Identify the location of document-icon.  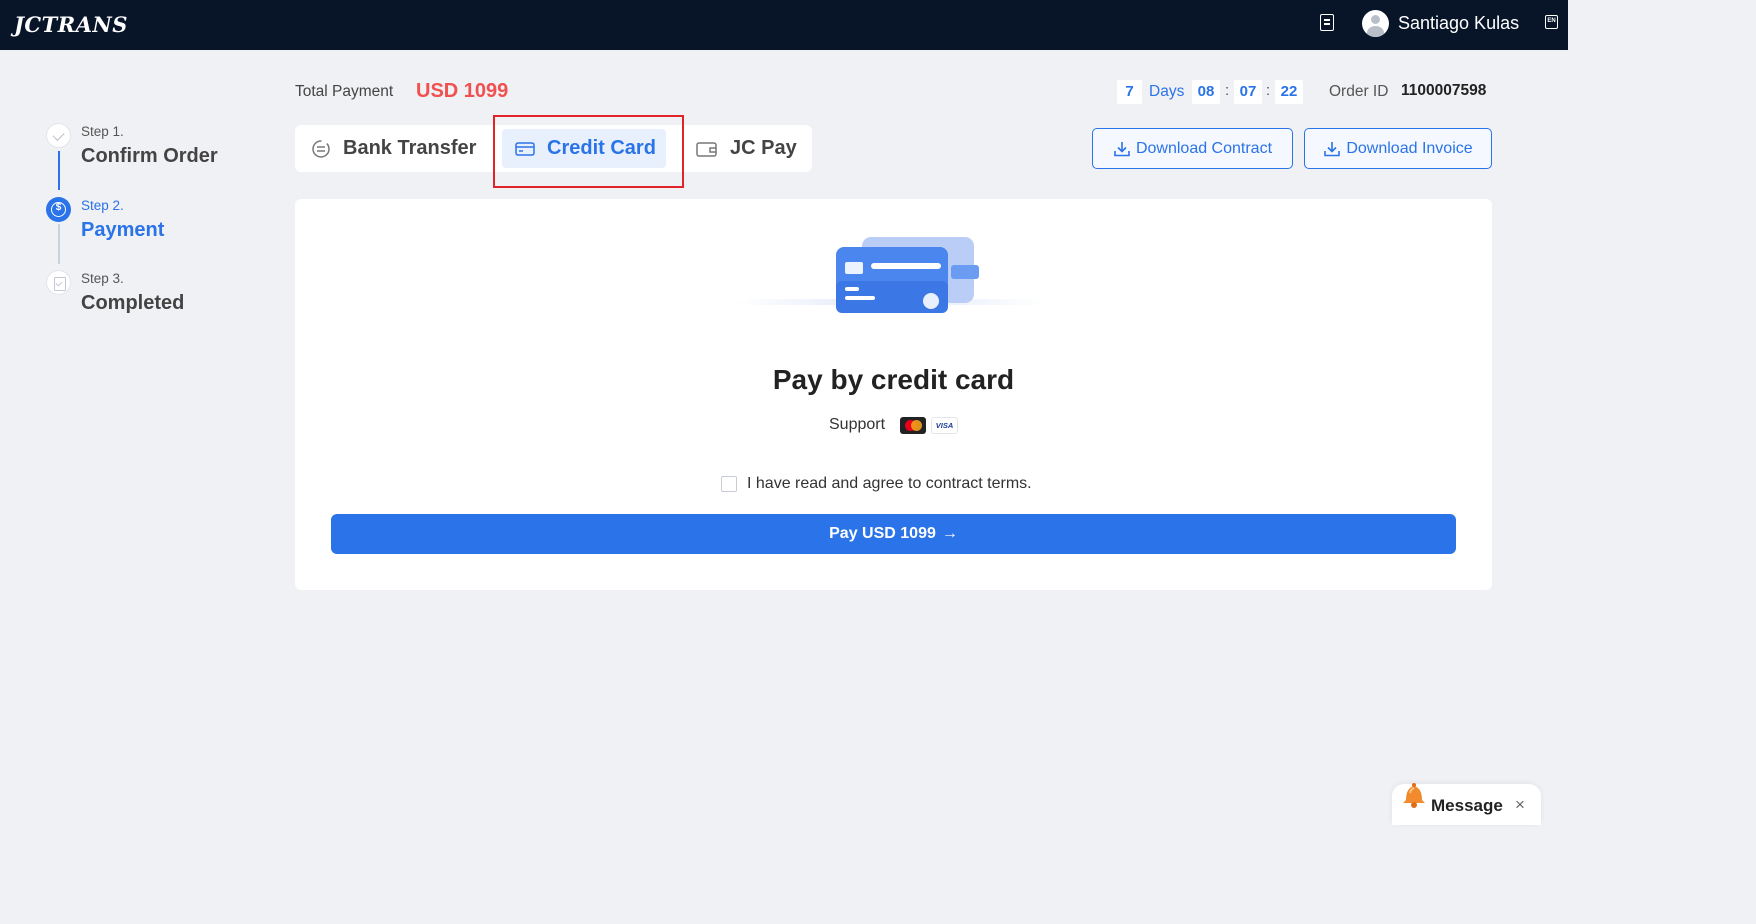
(1327, 22).